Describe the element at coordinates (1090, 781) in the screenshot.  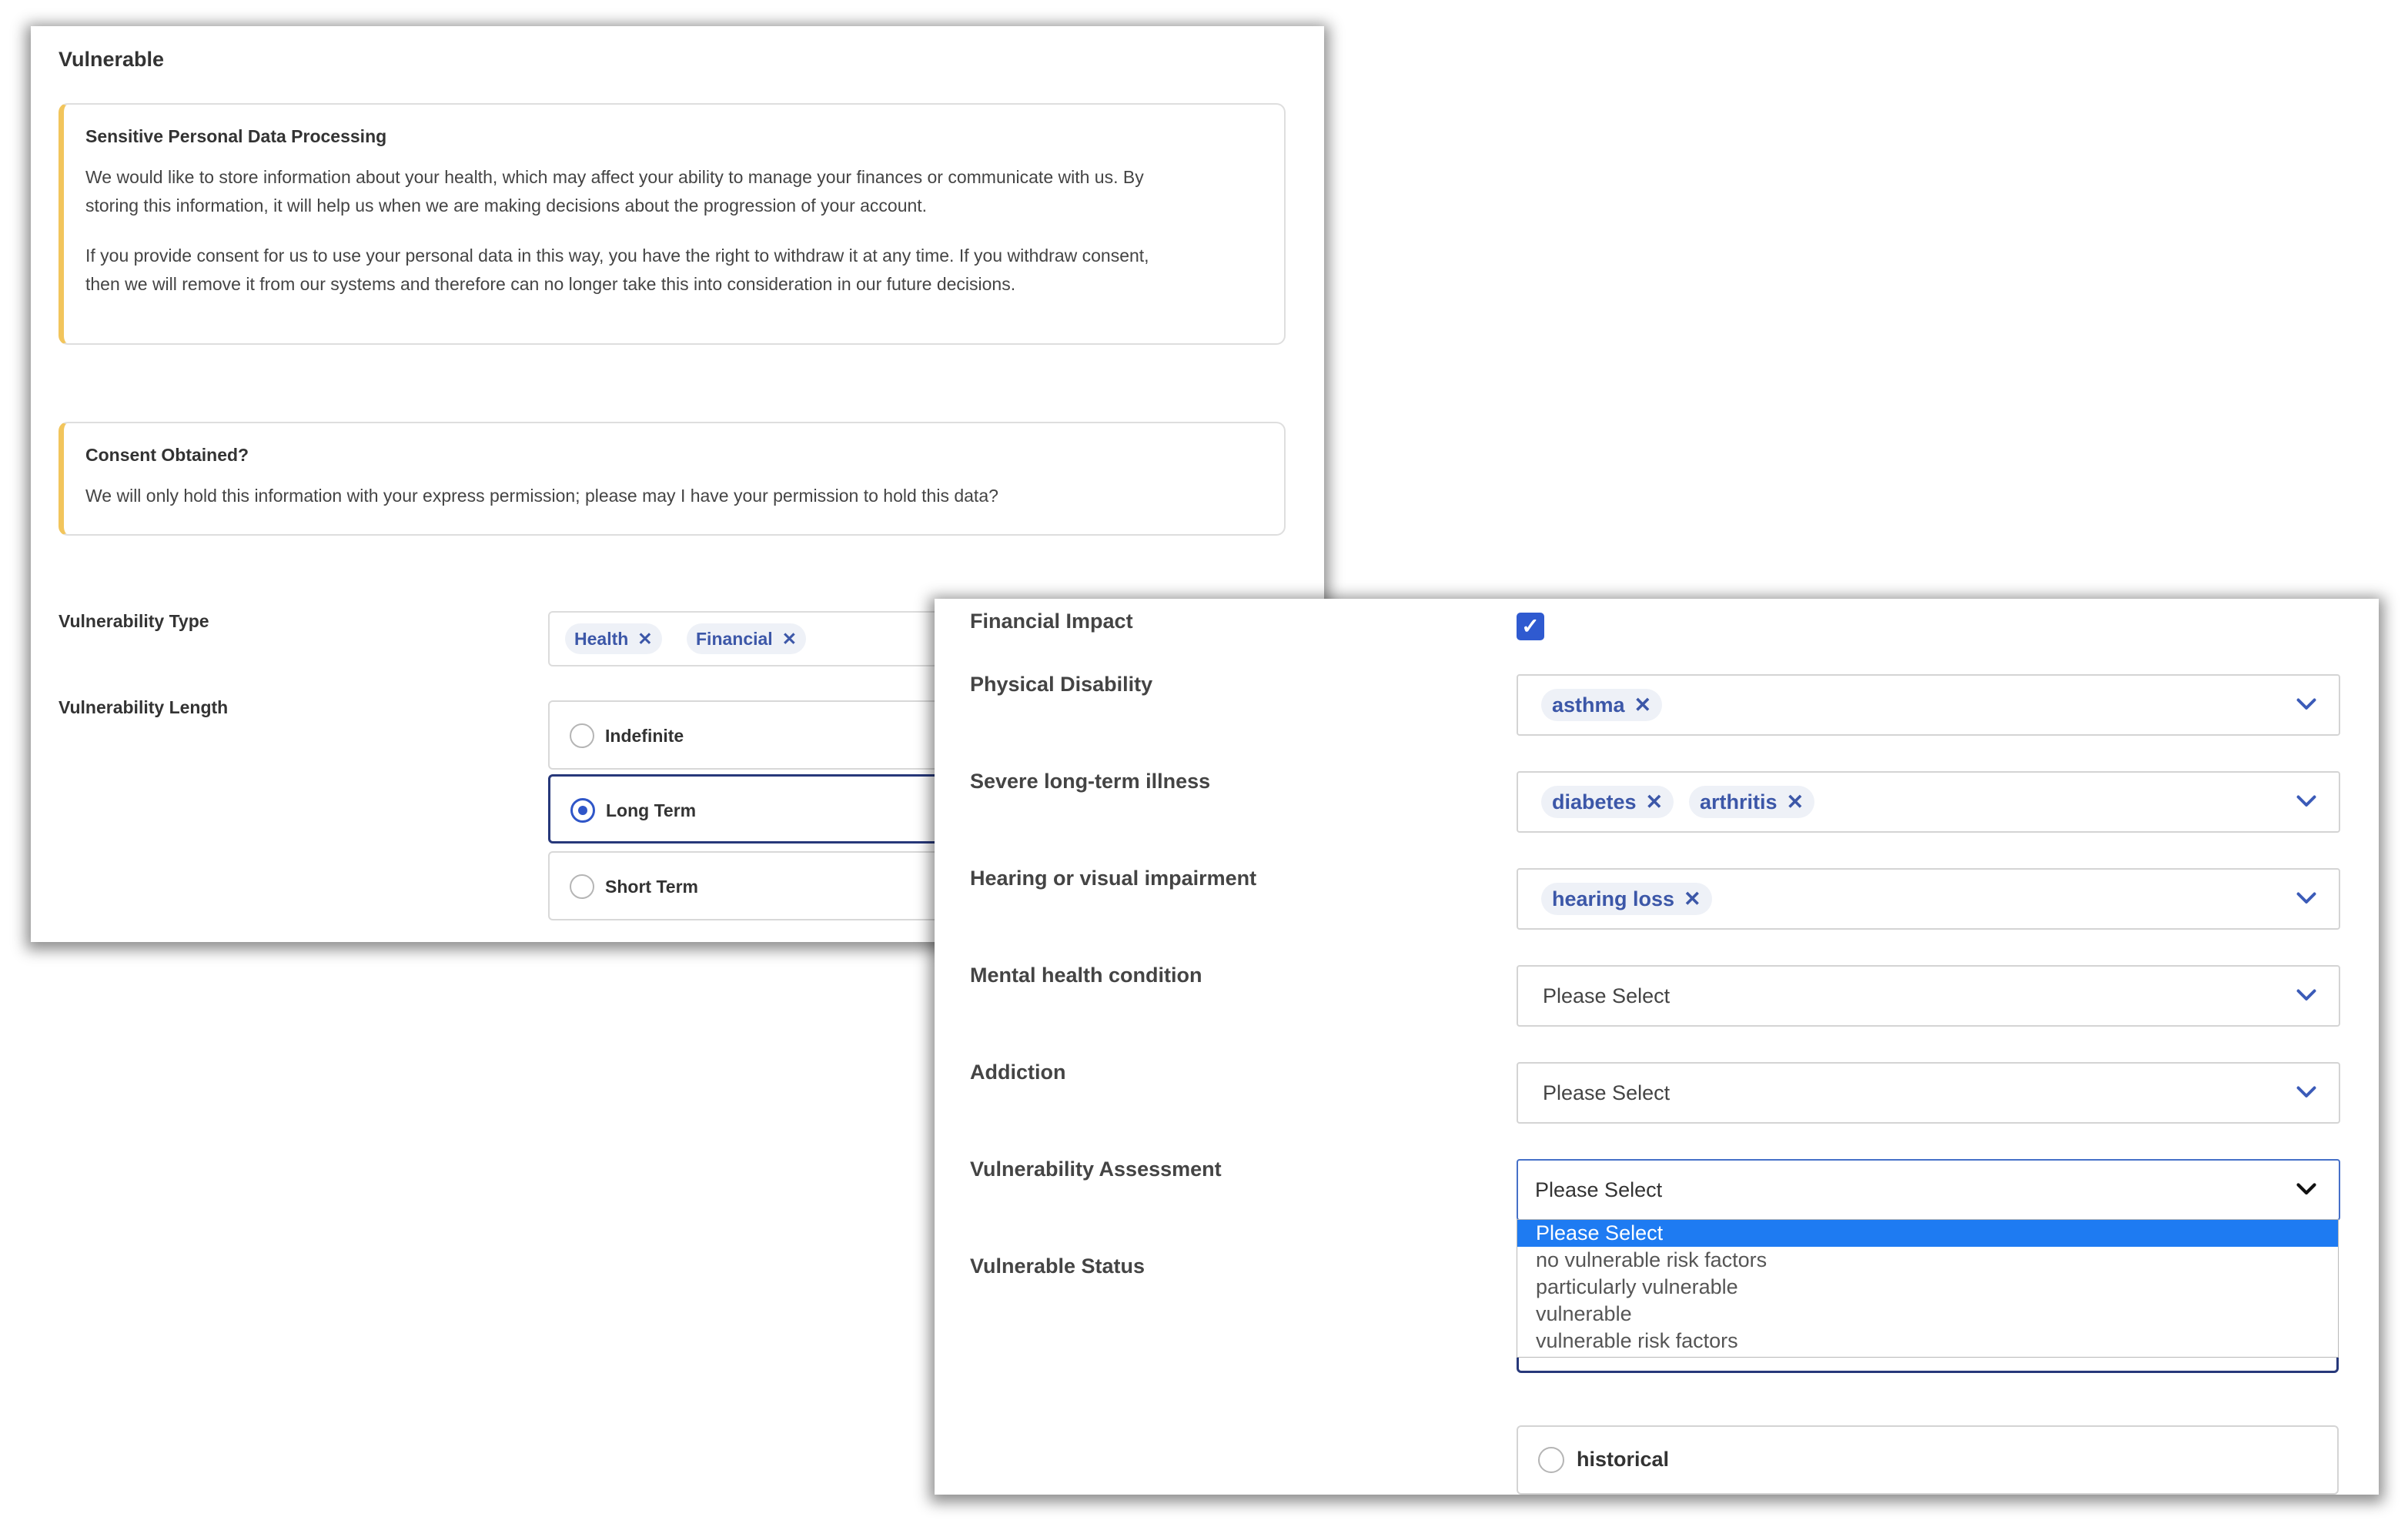
I see `severe-illness-label: Severe long-term illness` at that location.